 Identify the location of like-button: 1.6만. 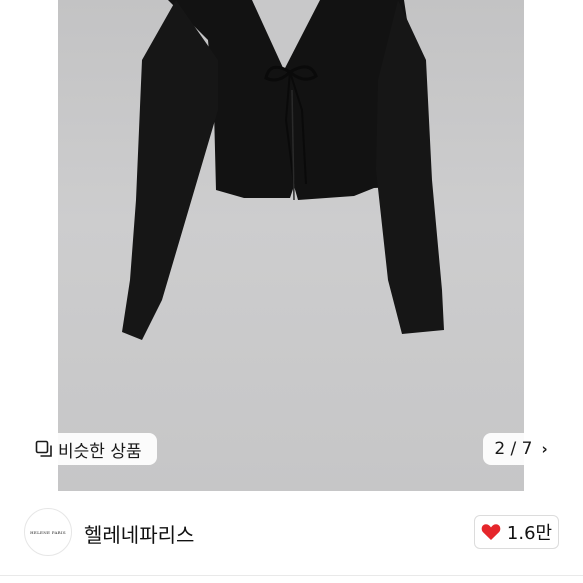
(516, 532).